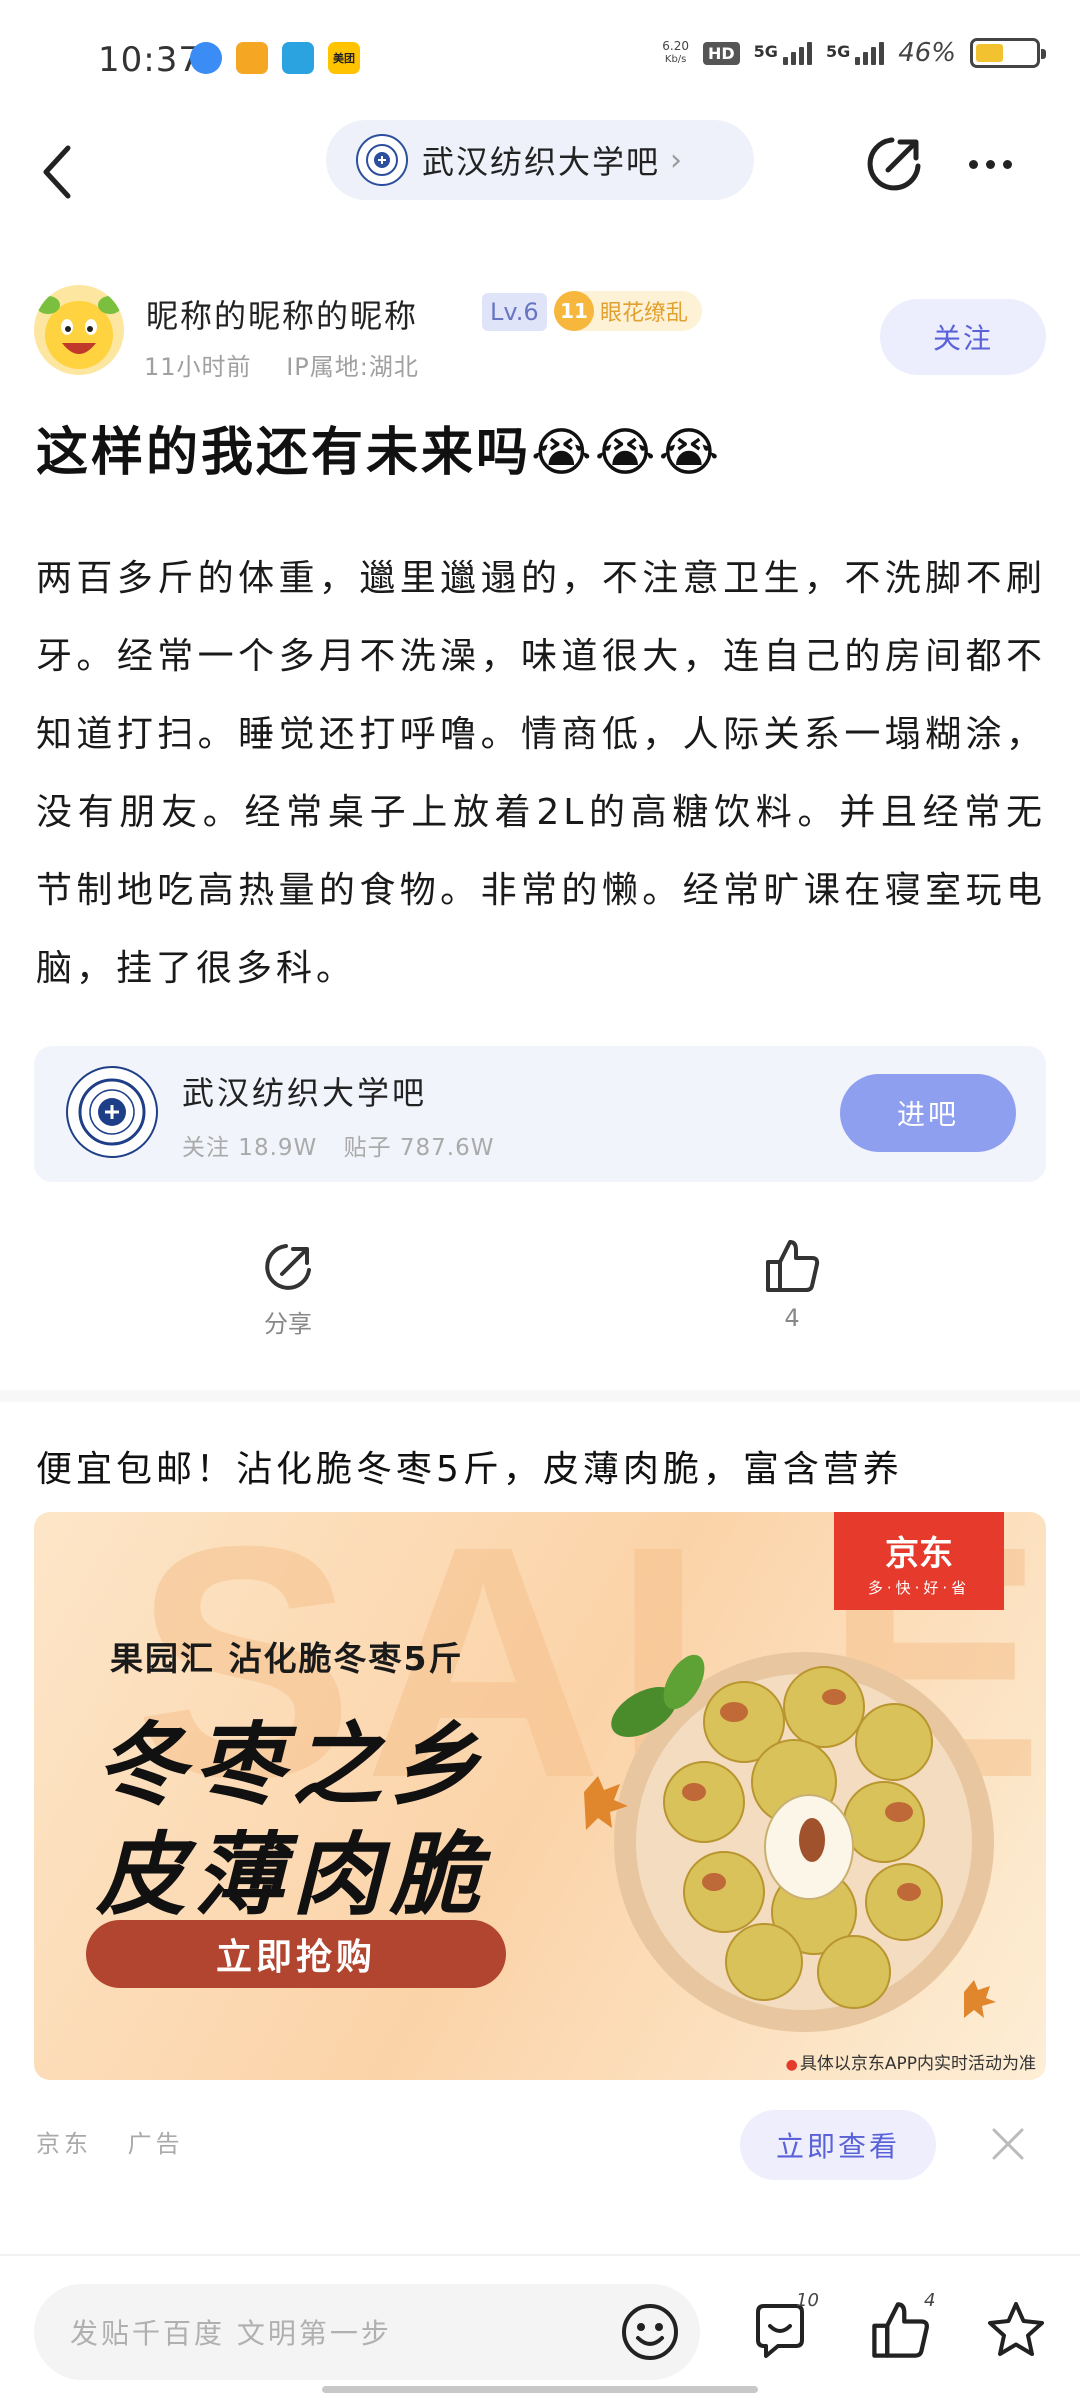 This screenshot has width=1080, height=2400. Describe the element at coordinates (281, 364) in the screenshot. I see `author-meta: 11小时前 IP属地:湖北` at that location.